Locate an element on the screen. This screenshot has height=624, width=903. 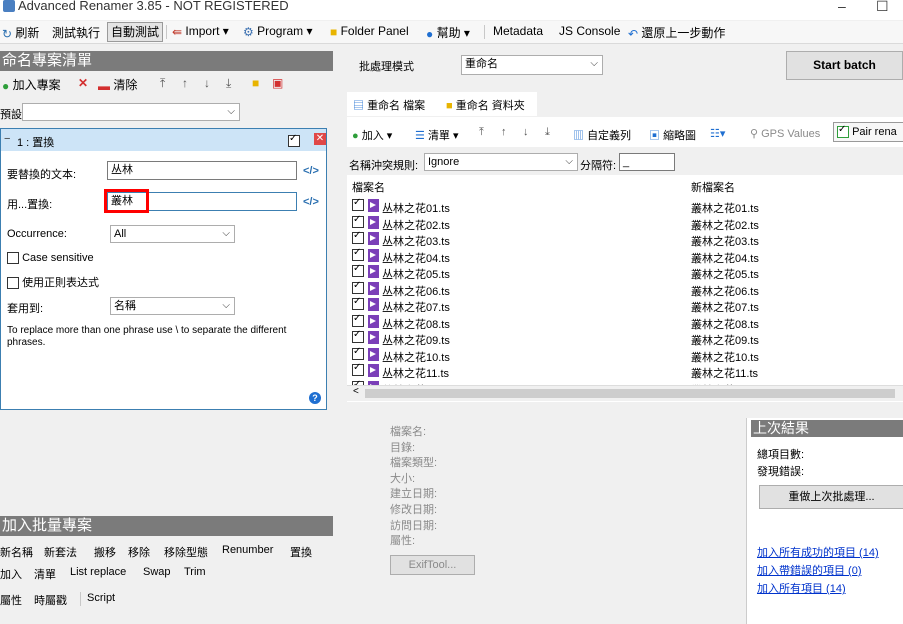
table-row: 丛林之花06.ts叢林之花06.ts is located at coordinates (625, 289).